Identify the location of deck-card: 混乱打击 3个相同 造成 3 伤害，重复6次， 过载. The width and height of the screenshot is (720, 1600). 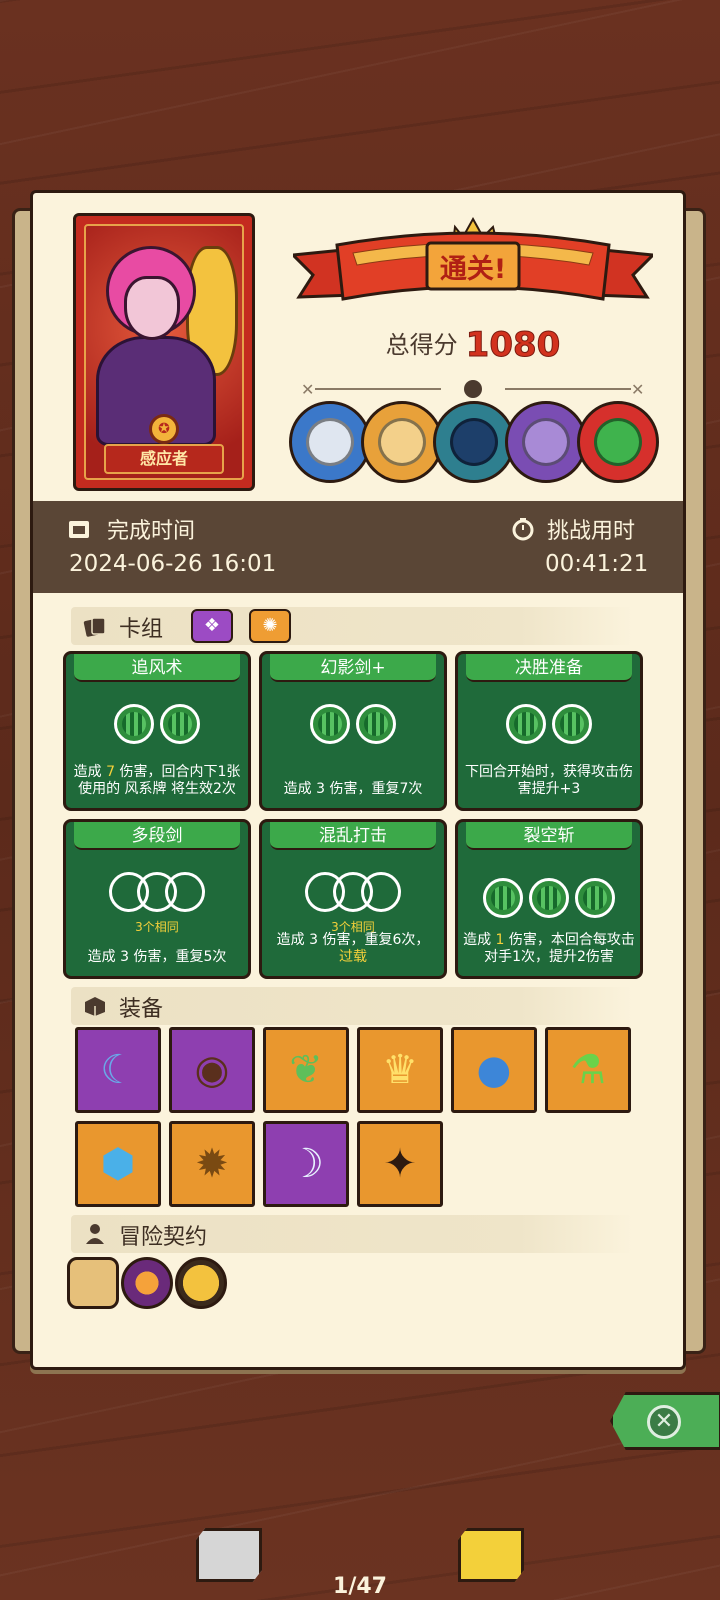
(353, 899).